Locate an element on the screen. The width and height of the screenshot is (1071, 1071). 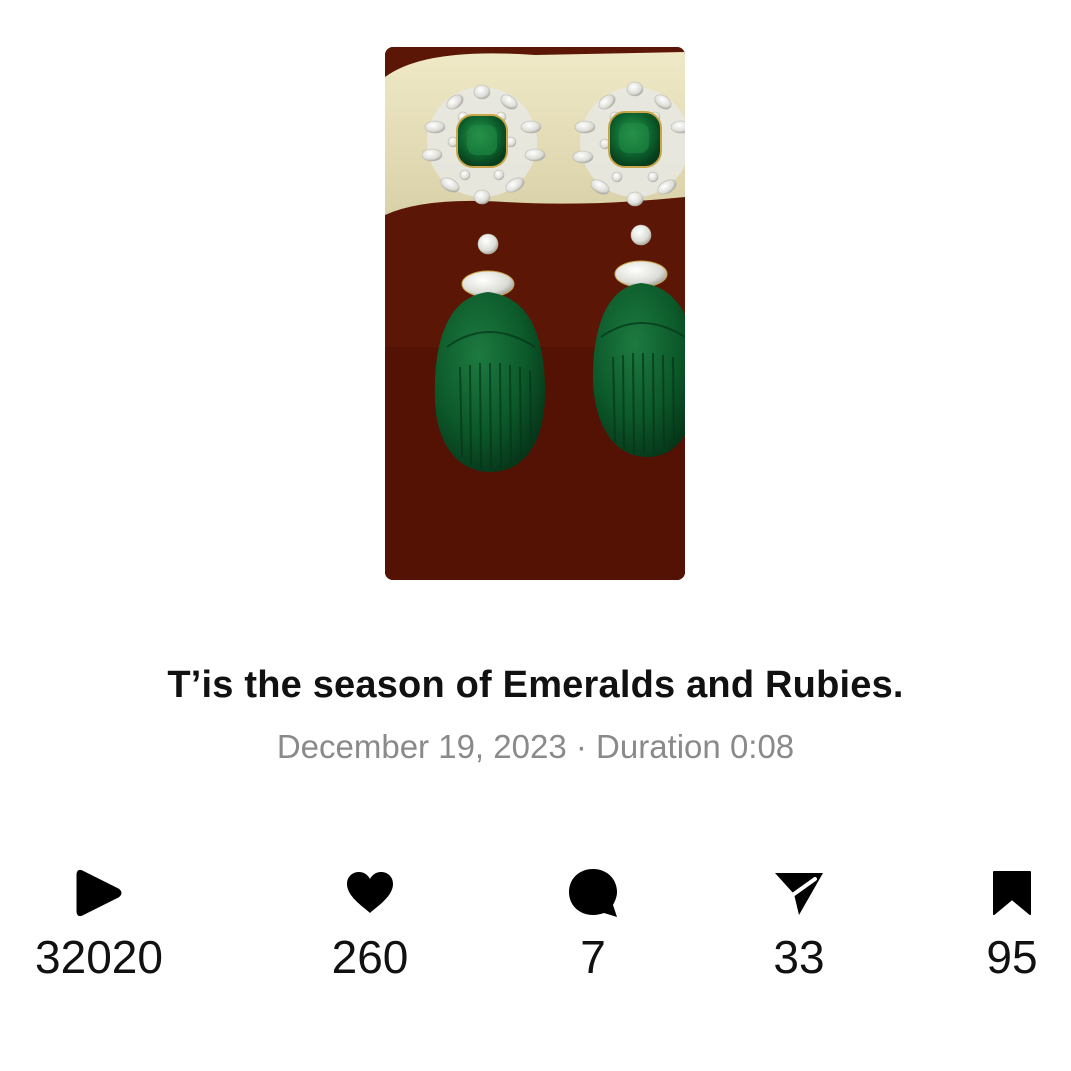
post-meta: December 19, 2023 · Duration 0:08 is located at coordinates (535, 747).